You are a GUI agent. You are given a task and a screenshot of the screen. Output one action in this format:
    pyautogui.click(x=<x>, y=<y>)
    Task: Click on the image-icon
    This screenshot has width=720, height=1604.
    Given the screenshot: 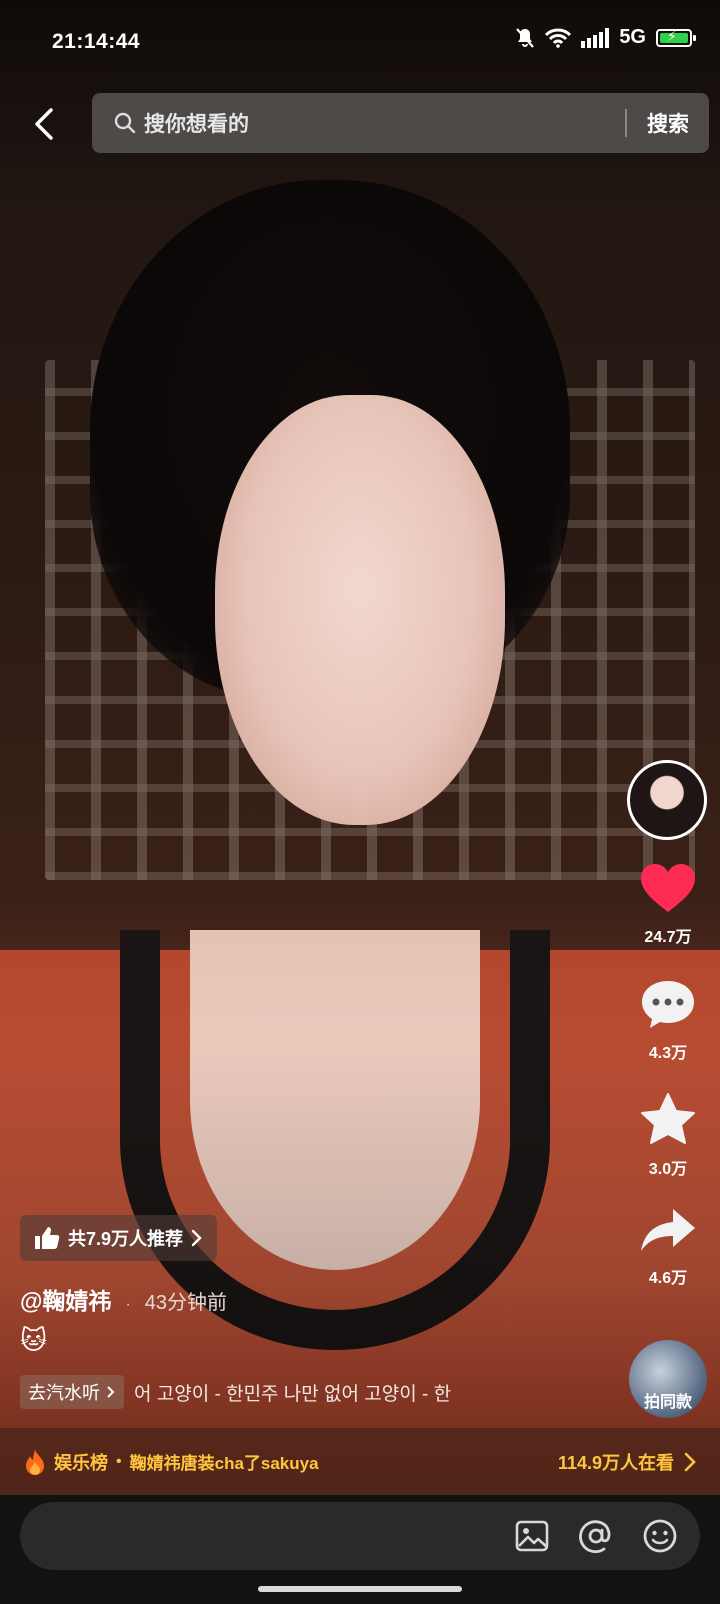 What is the action you would take?
    pyautogui.click(x=532, y=1536)
    